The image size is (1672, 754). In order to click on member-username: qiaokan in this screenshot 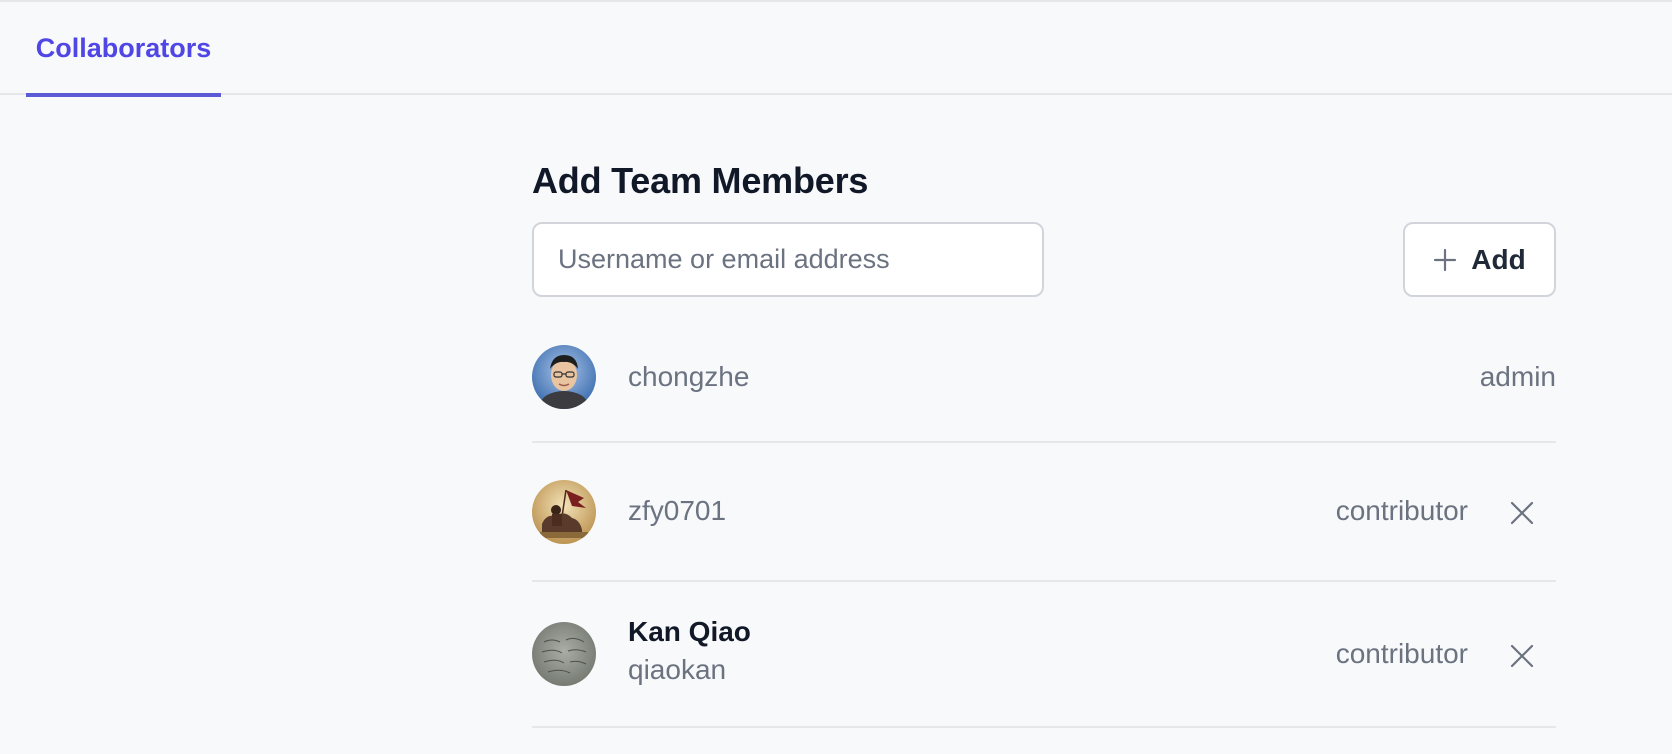, I will do `click(677, 669)`.